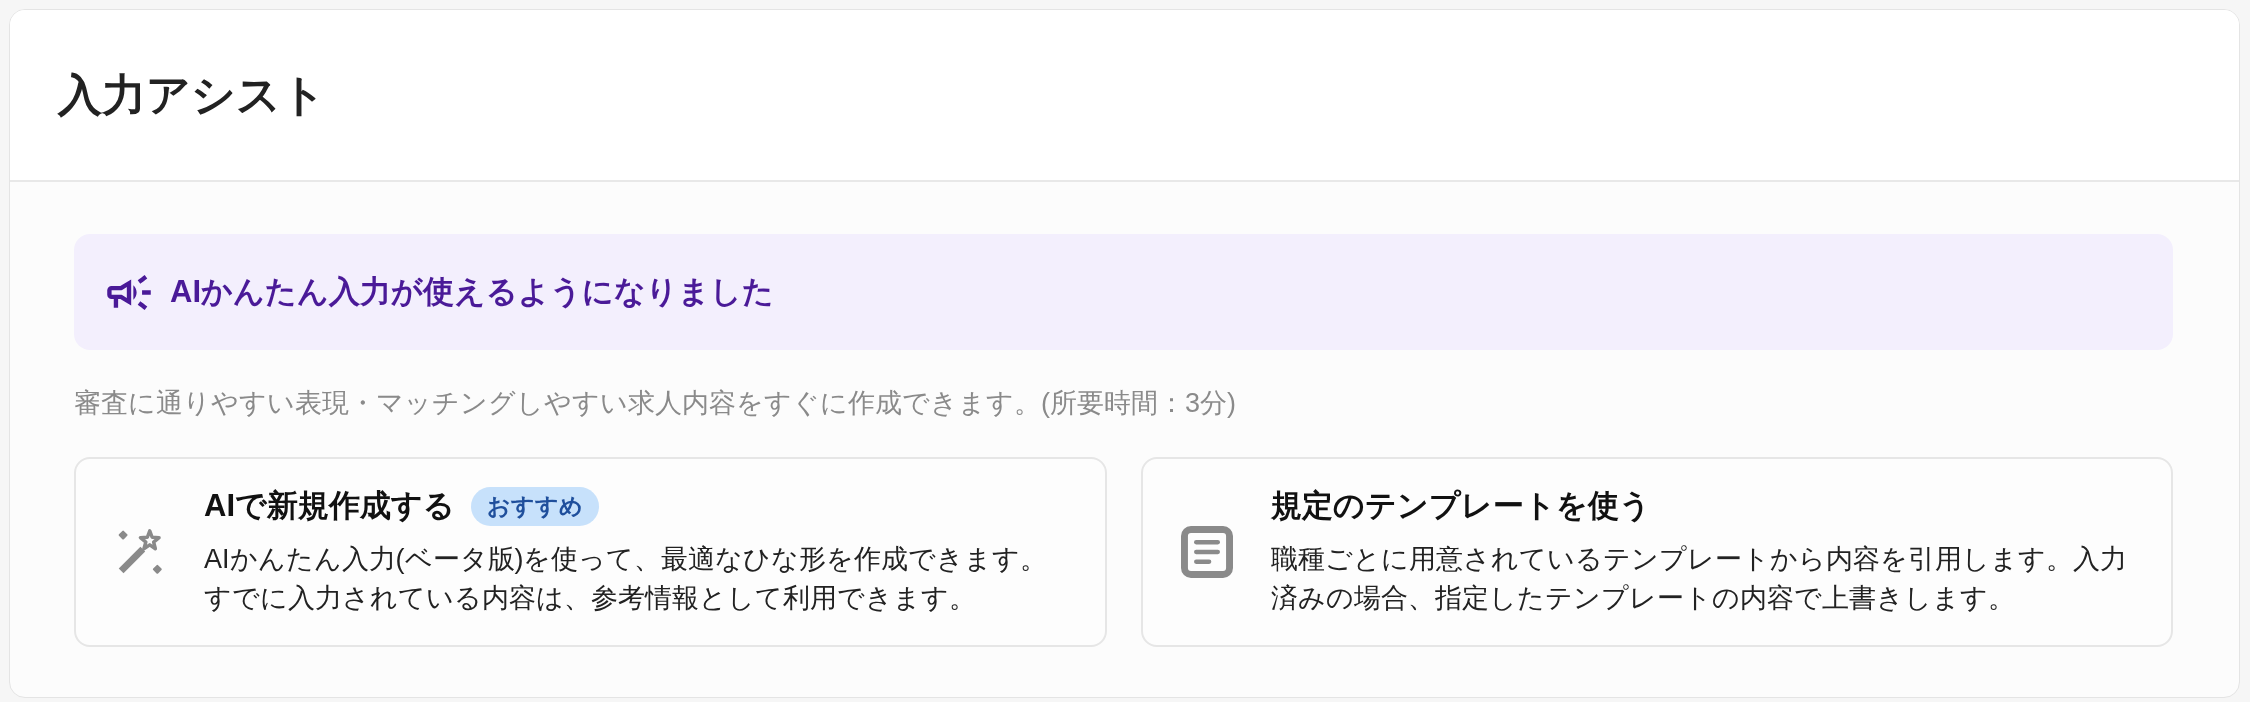 The width and height of the screenshot is (2250, 702). I want to click on document-icon, so click(1206, 552).